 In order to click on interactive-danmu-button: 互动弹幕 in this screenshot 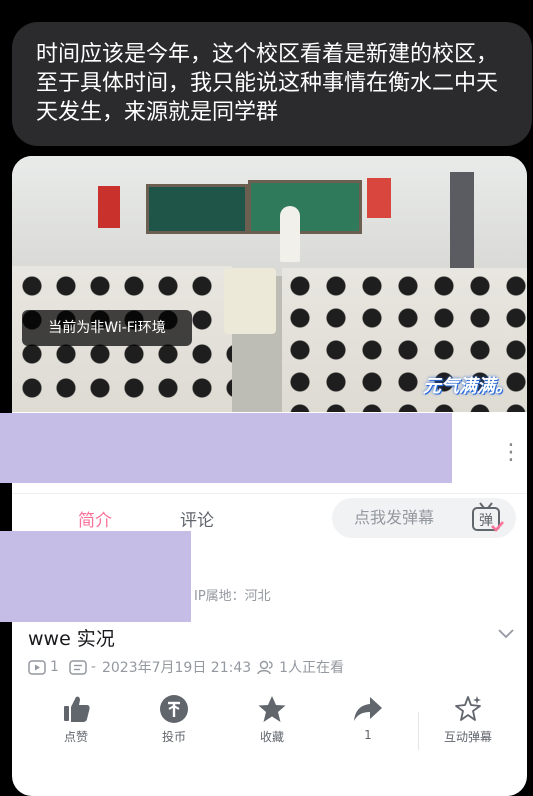, I will do `click(468, 719)`.